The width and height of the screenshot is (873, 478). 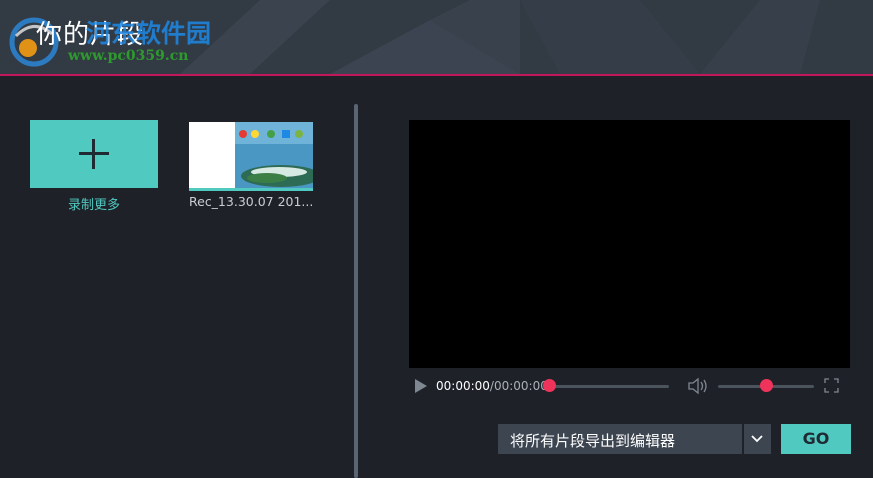 I want to click on clip-preview-image, so click(x=251, y=155).